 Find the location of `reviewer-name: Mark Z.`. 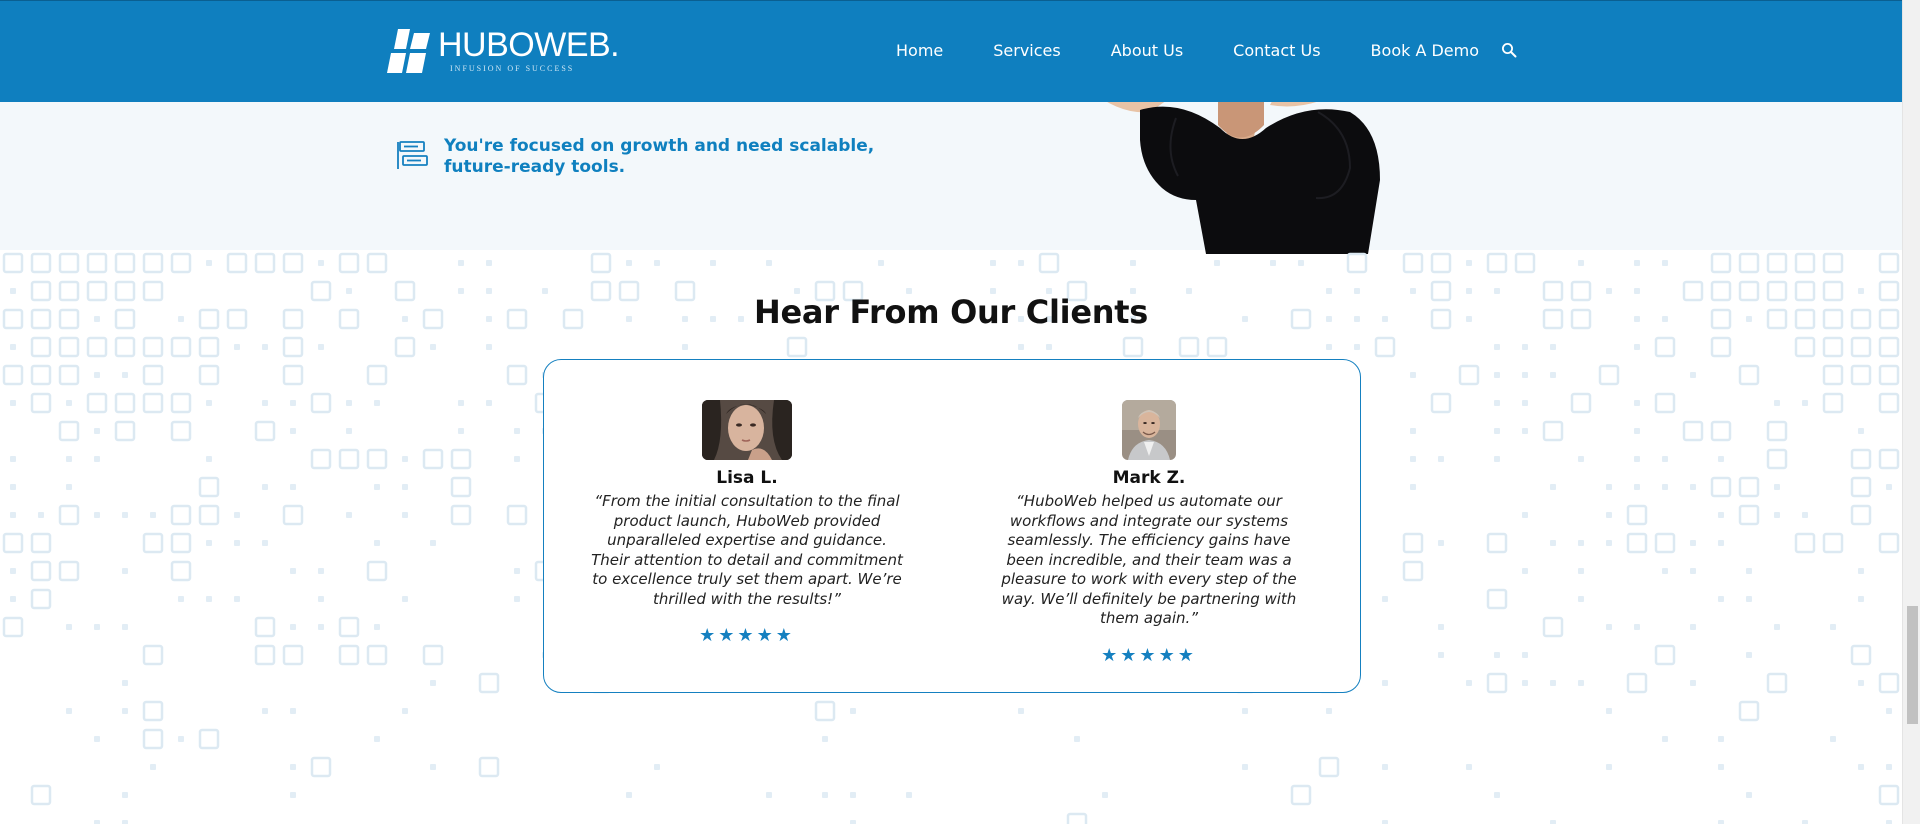

reviewer-name: Mark Z. is located at coordinates (1149, 478).